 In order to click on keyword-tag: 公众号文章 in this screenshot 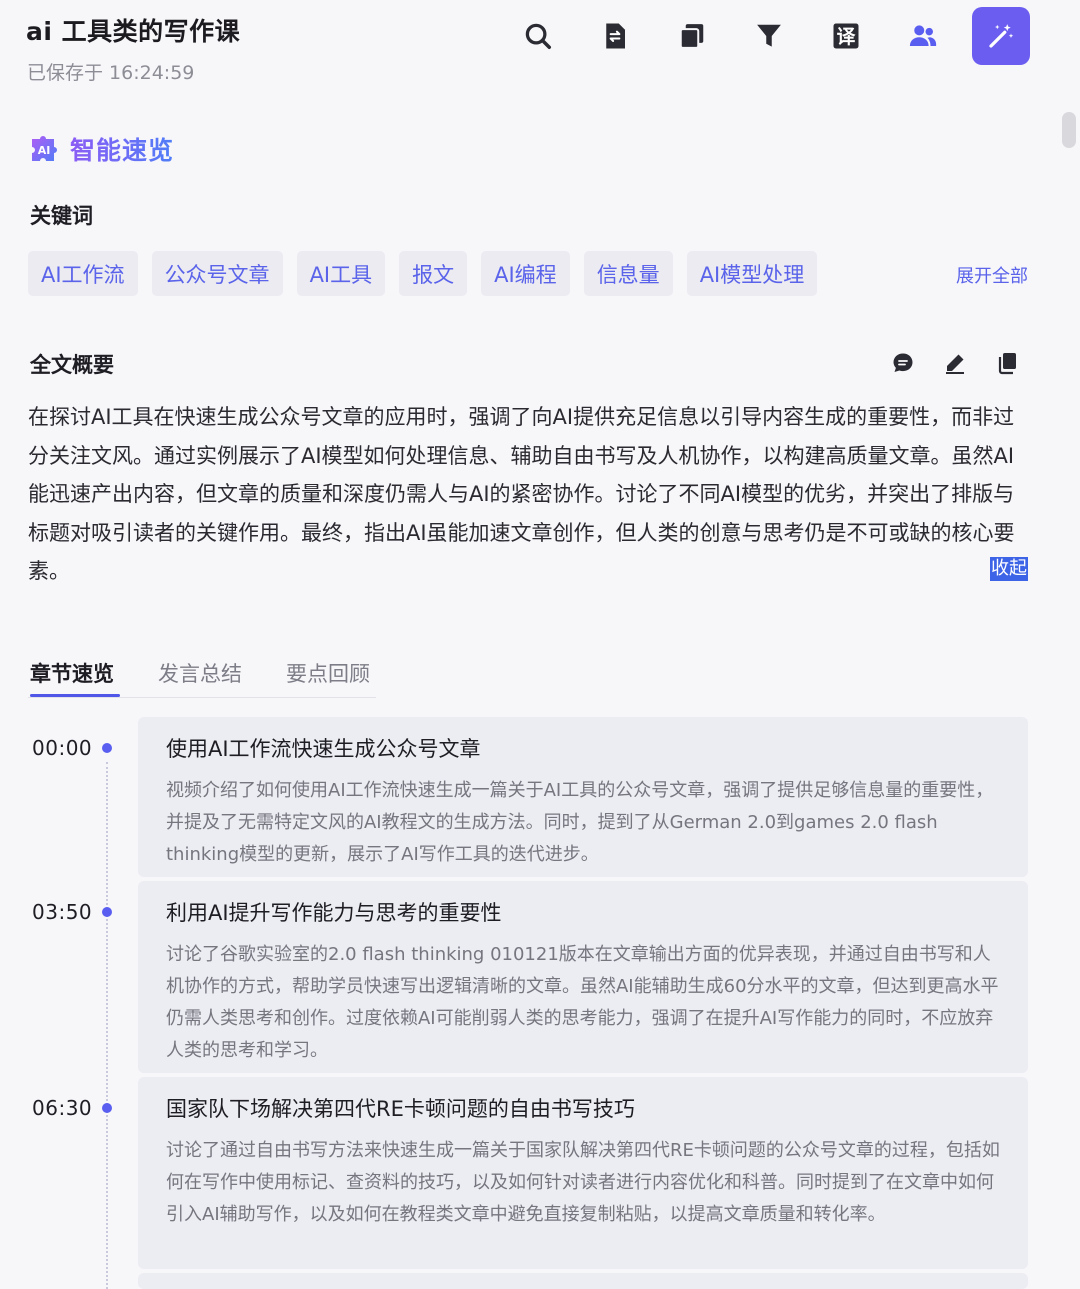, I will do `click(217, 273)`.